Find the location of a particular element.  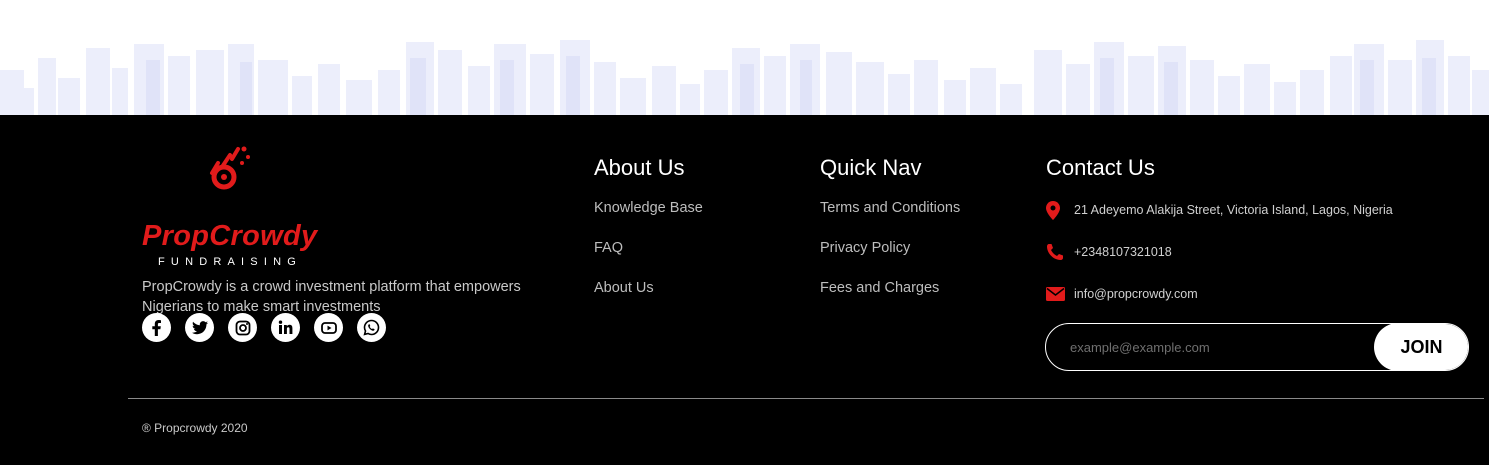

contact-email: info@propcrowdy.com is located at coordinates (1219, 294).